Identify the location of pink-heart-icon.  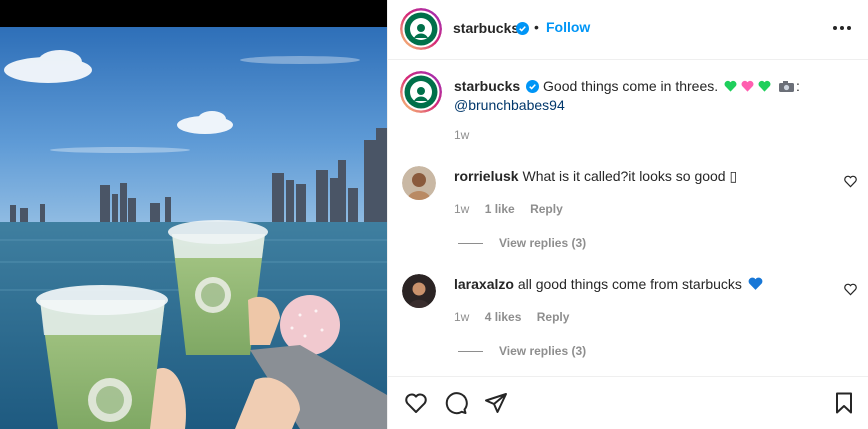
(747, 86).